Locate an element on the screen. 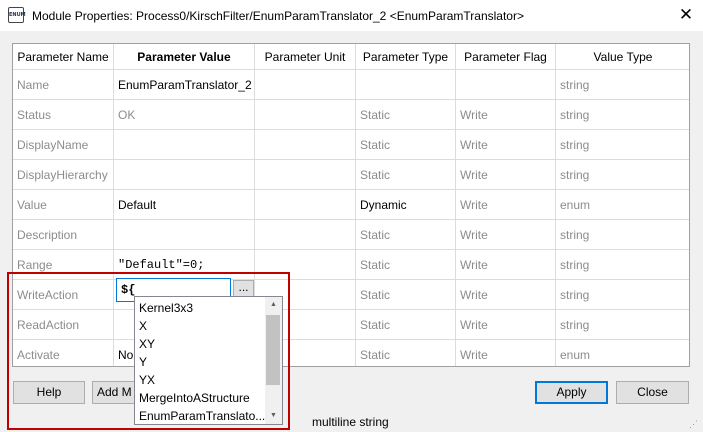  param-name-cell: ReadAction is located at coordinates (63, 325).